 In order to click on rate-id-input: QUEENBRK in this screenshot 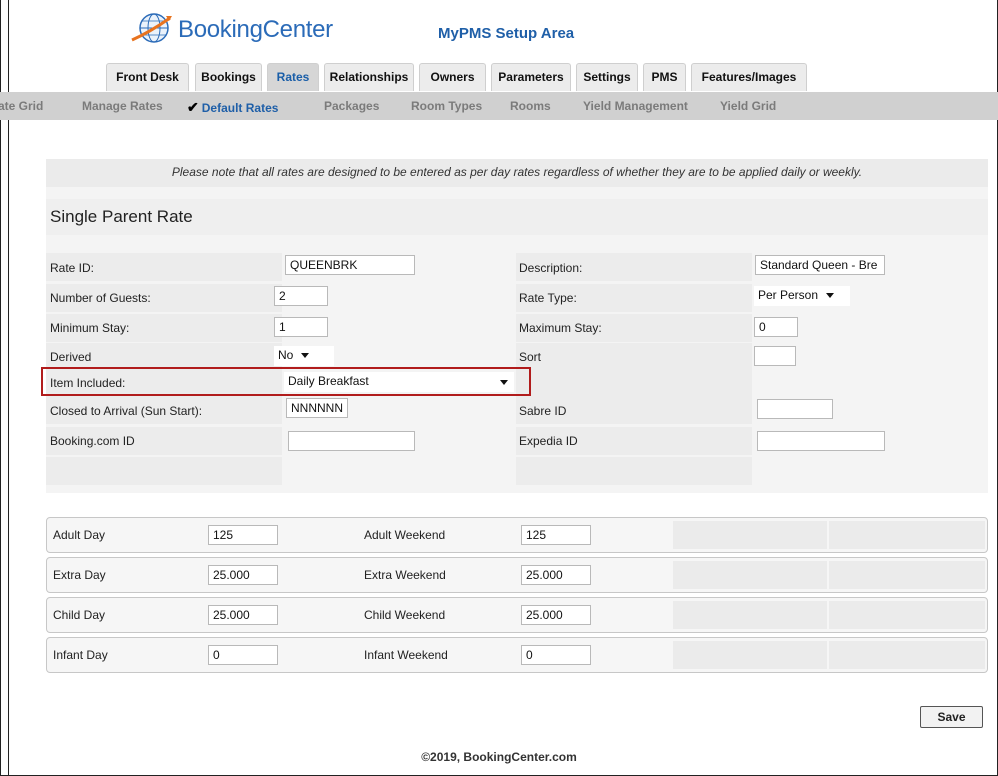, I will do `click(350, 265)`.